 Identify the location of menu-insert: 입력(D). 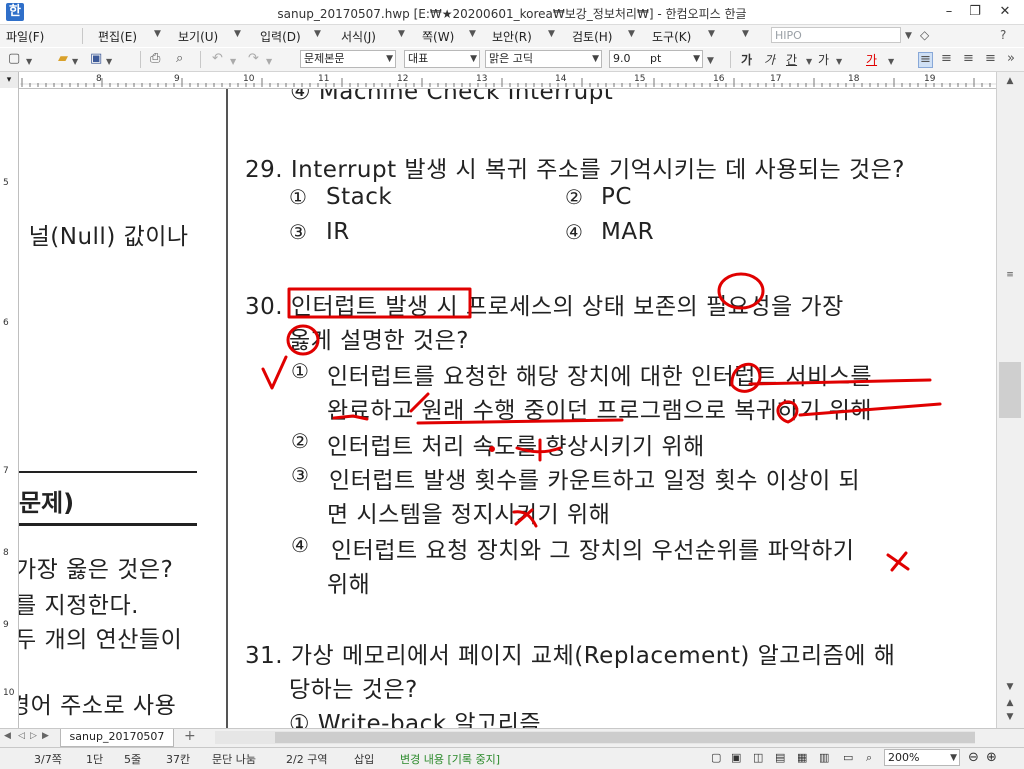
(280, 36).